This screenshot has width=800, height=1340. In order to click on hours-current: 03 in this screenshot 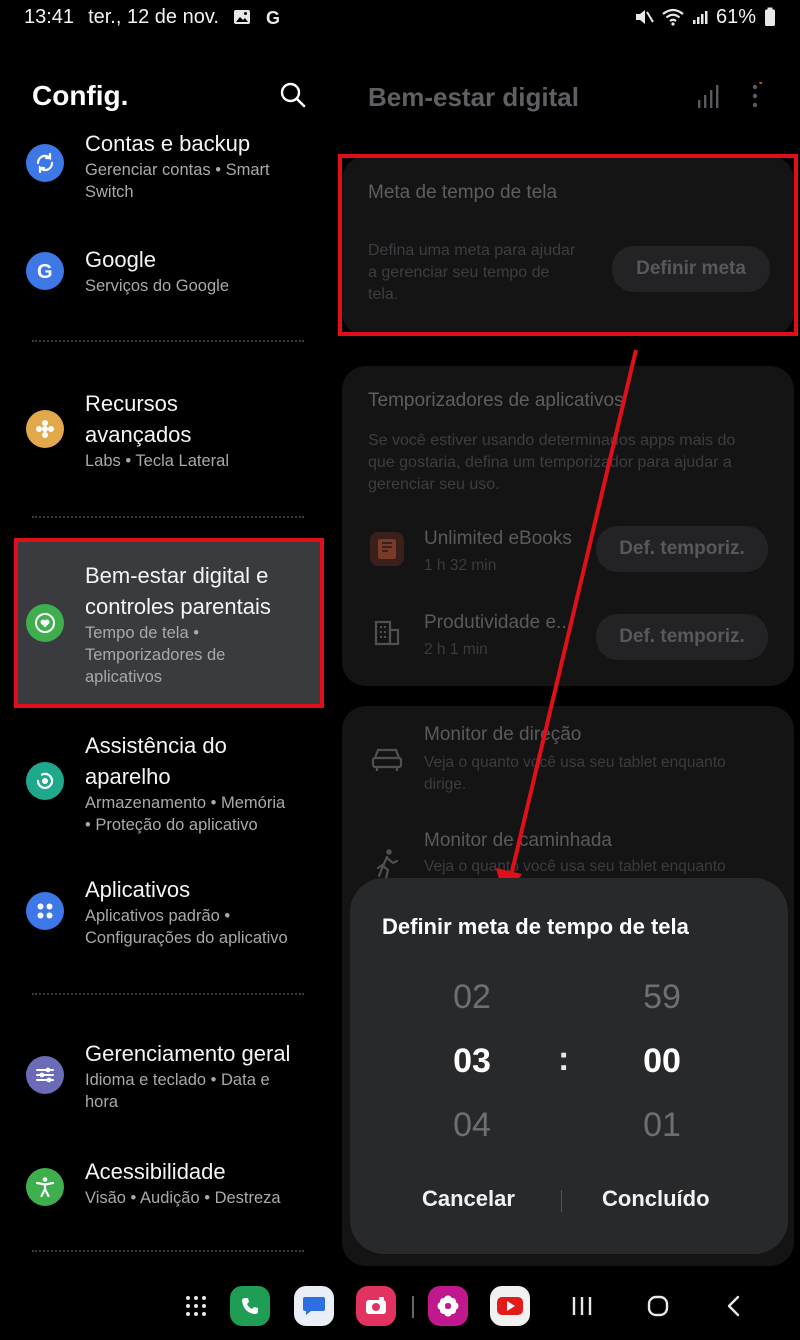, I will do `click(472, 1061)`.